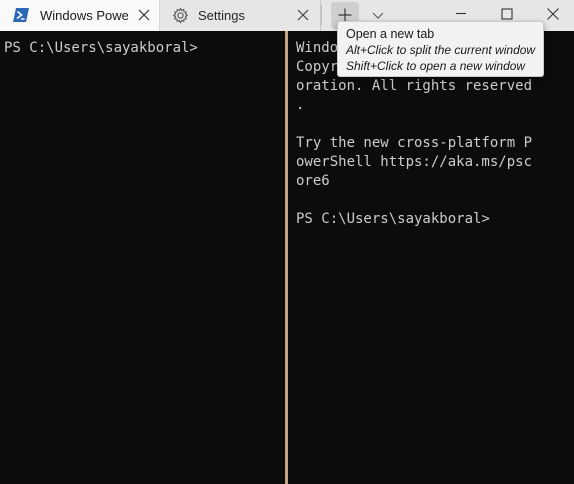 The height and width of the screenshot is (484, 574). I want to click on tooltip-hint-split: Alt+Click to split the current window, so click(441, 50).